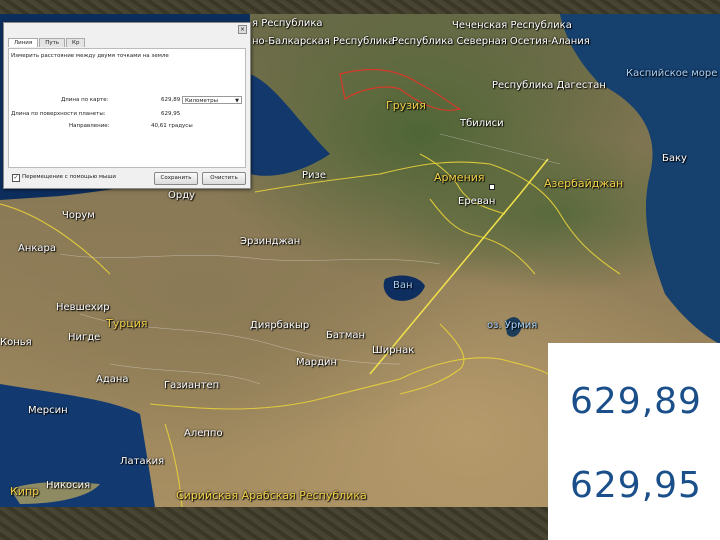  Describe the element at coordinates (85, 100) in the screenshot. I see `map-length-label: Длина по карте:` at that location.